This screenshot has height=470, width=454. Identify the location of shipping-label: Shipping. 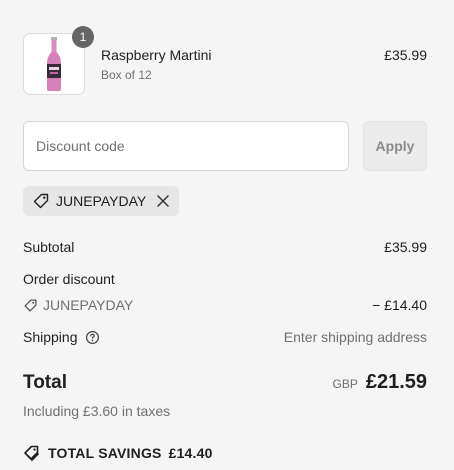
(50, 337).